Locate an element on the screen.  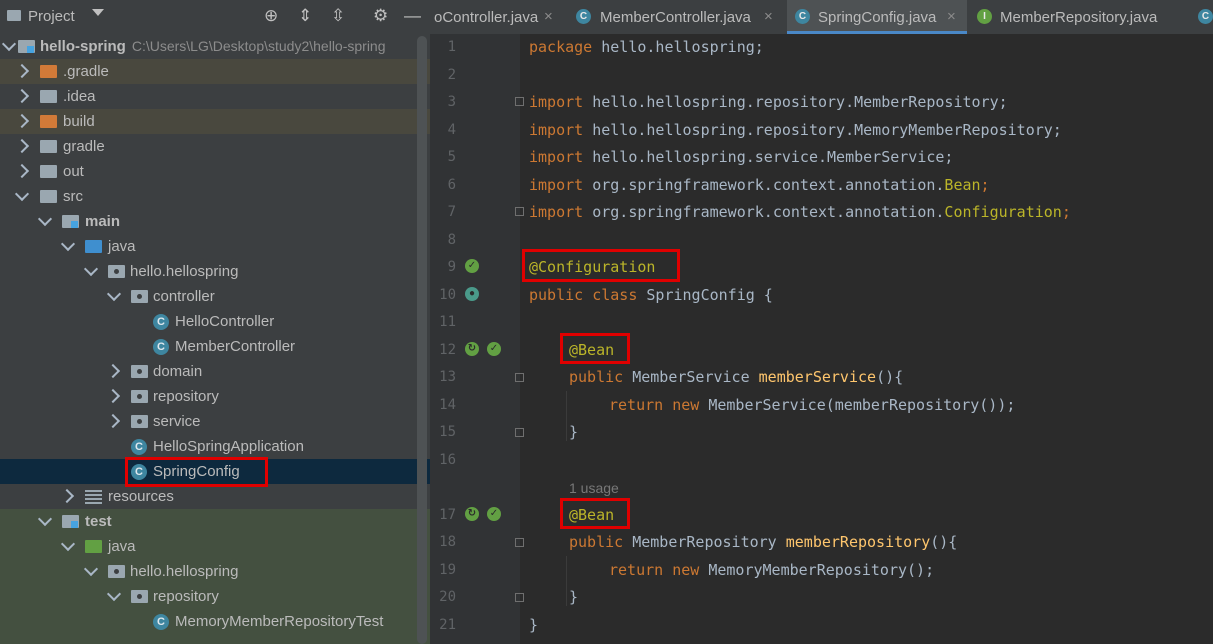
tree-item-java: java is located at coordinates (215, 246).